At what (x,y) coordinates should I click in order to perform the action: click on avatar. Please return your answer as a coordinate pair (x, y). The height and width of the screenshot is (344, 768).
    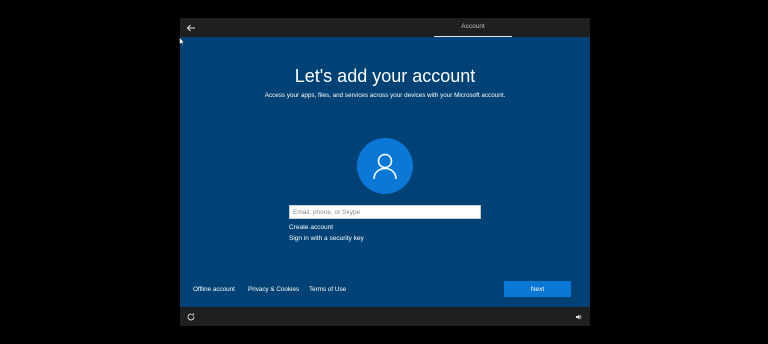
    Looking at the image, I should click on (385, 166).